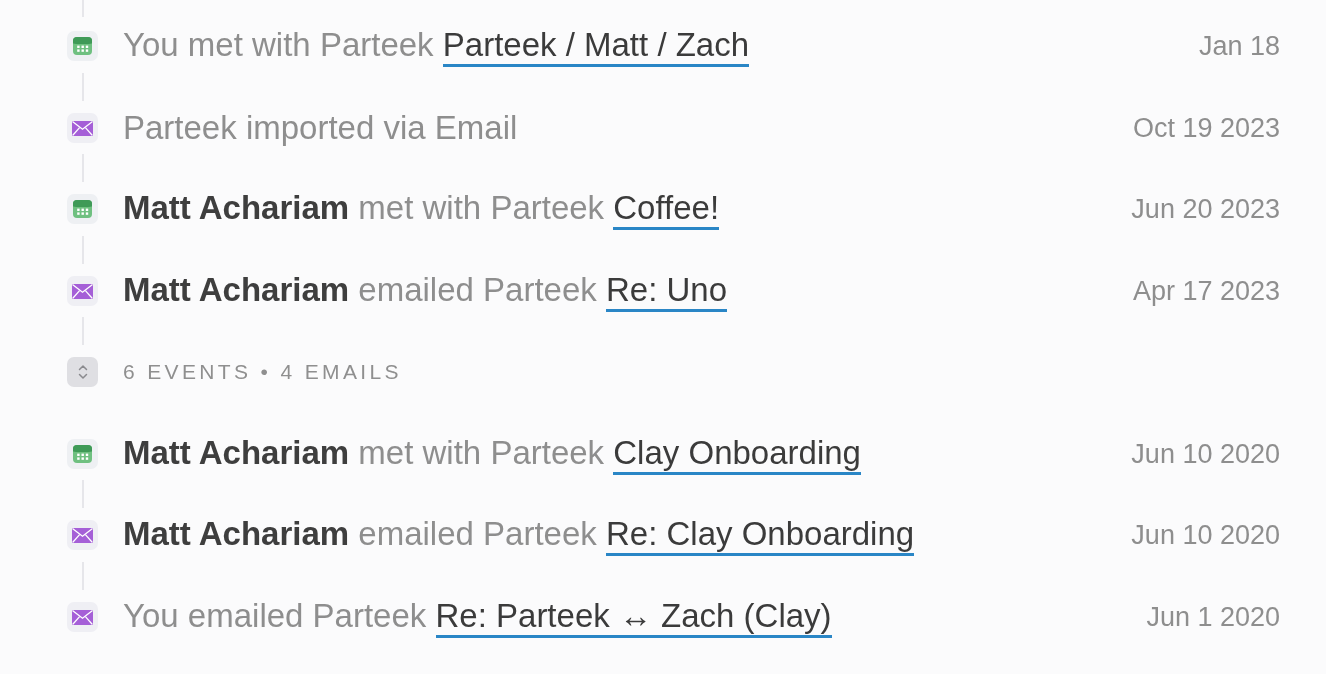  What do you see at coordinates (633, 617) in the screenshot?
I see `event-link: Re: Parteek ↔ Zach (Clay)` at bounding box center [633, 617].